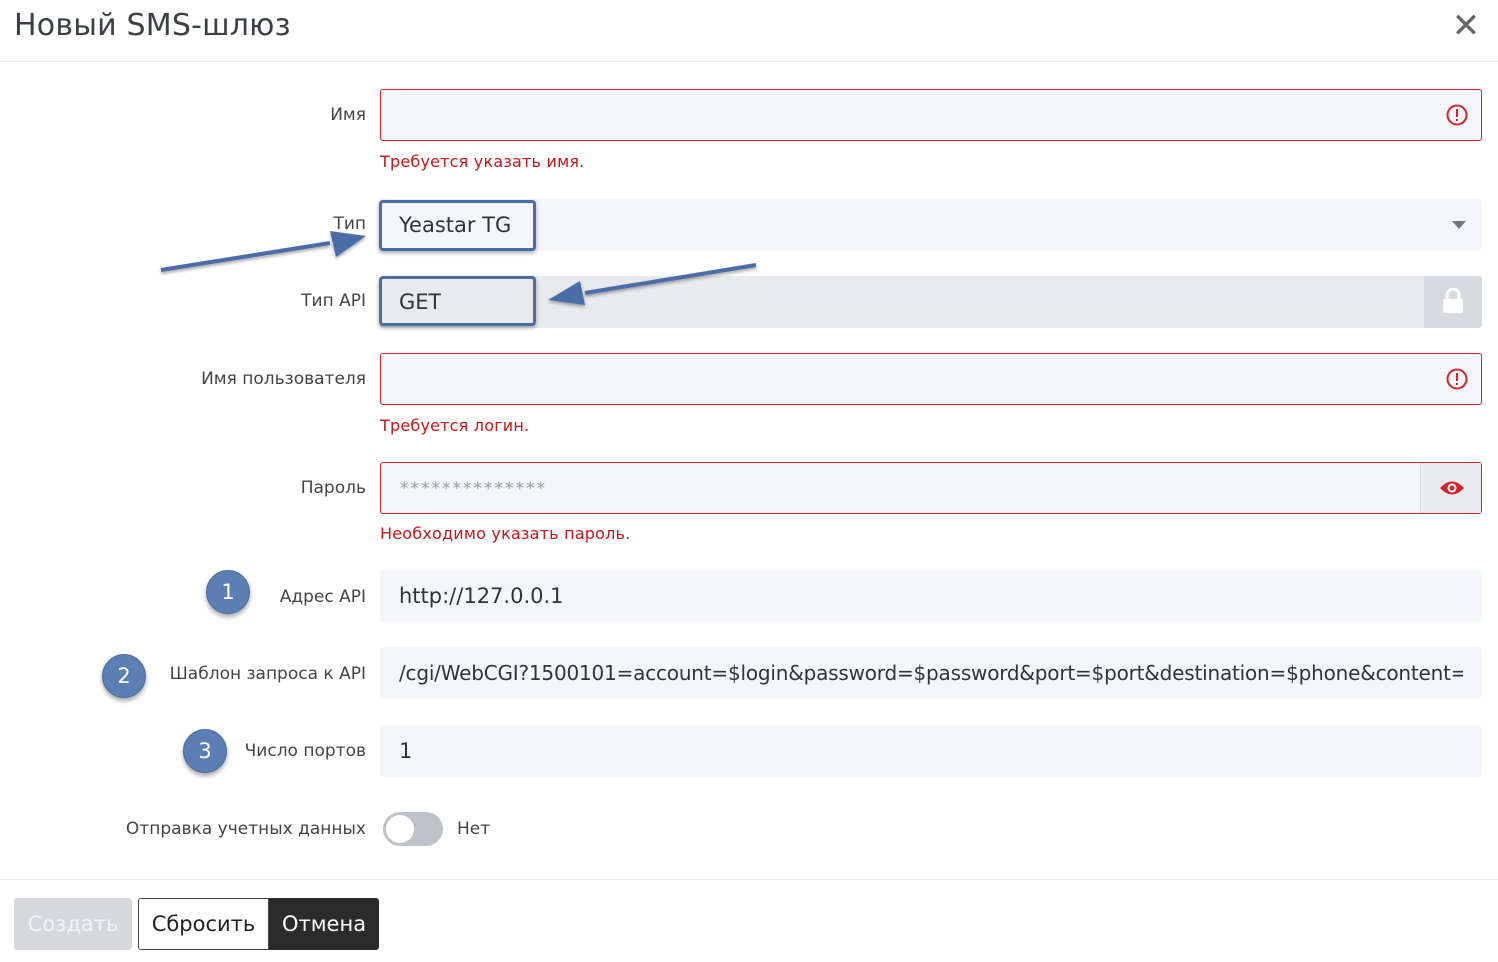  Describe the element at coordinates (333, 301) in the screenshot. I see `api-type-label: Тип API` at that location.